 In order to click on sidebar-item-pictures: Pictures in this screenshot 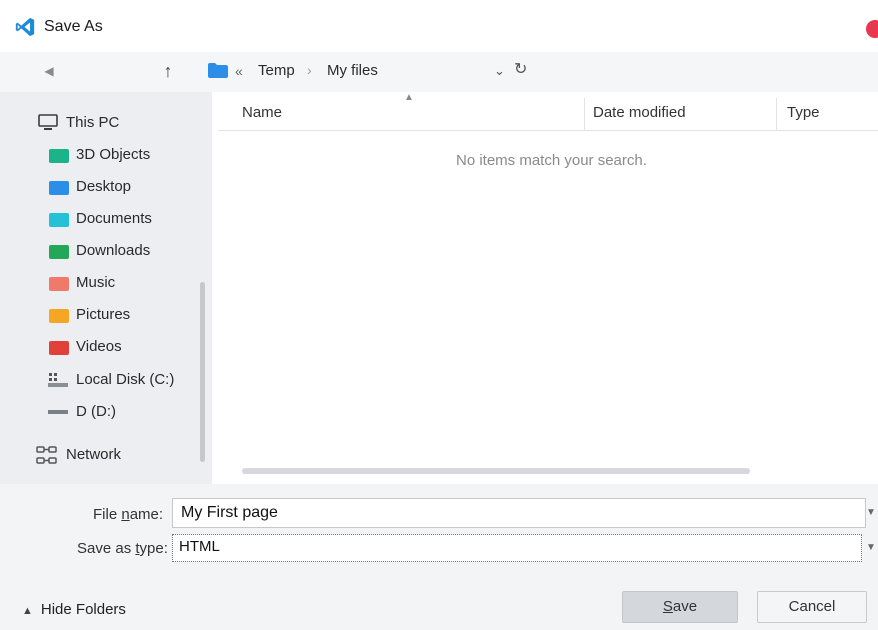, I will do `click(100, 315)`.